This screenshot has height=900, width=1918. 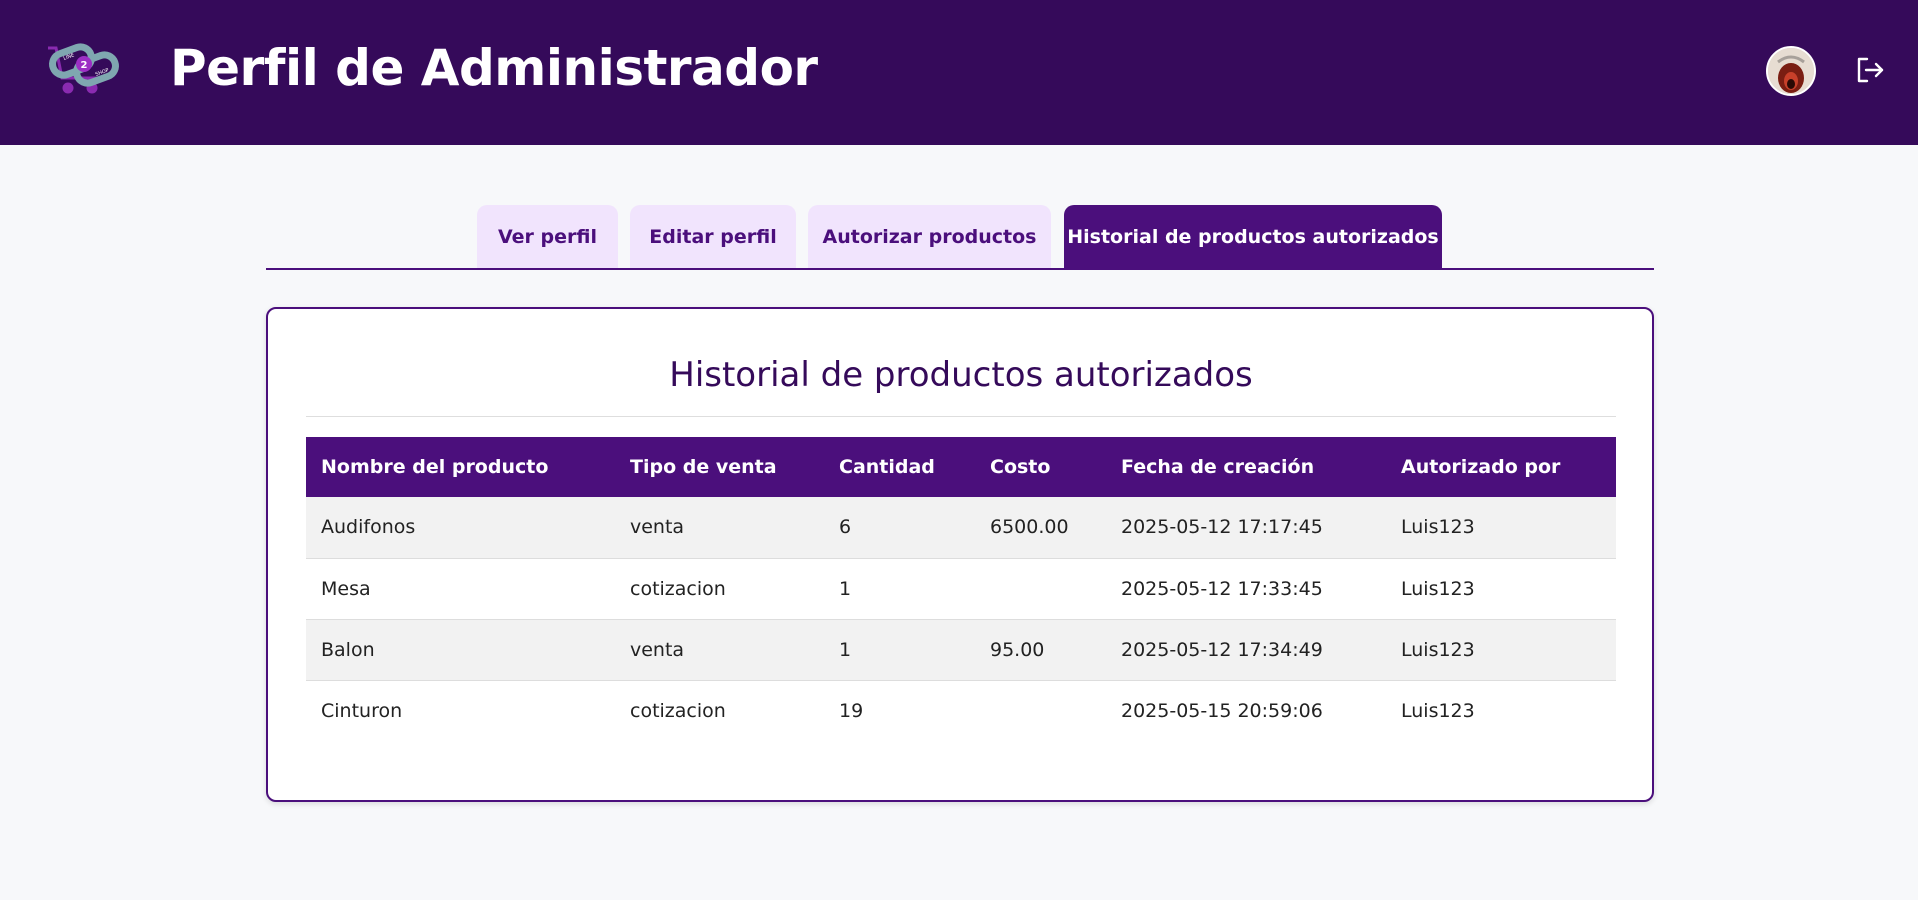 What do you see at coordinates (547, 236) in the screenshot?
I see `tab-ver-perfil: Ver perfil` at bounding box center [547, 236].